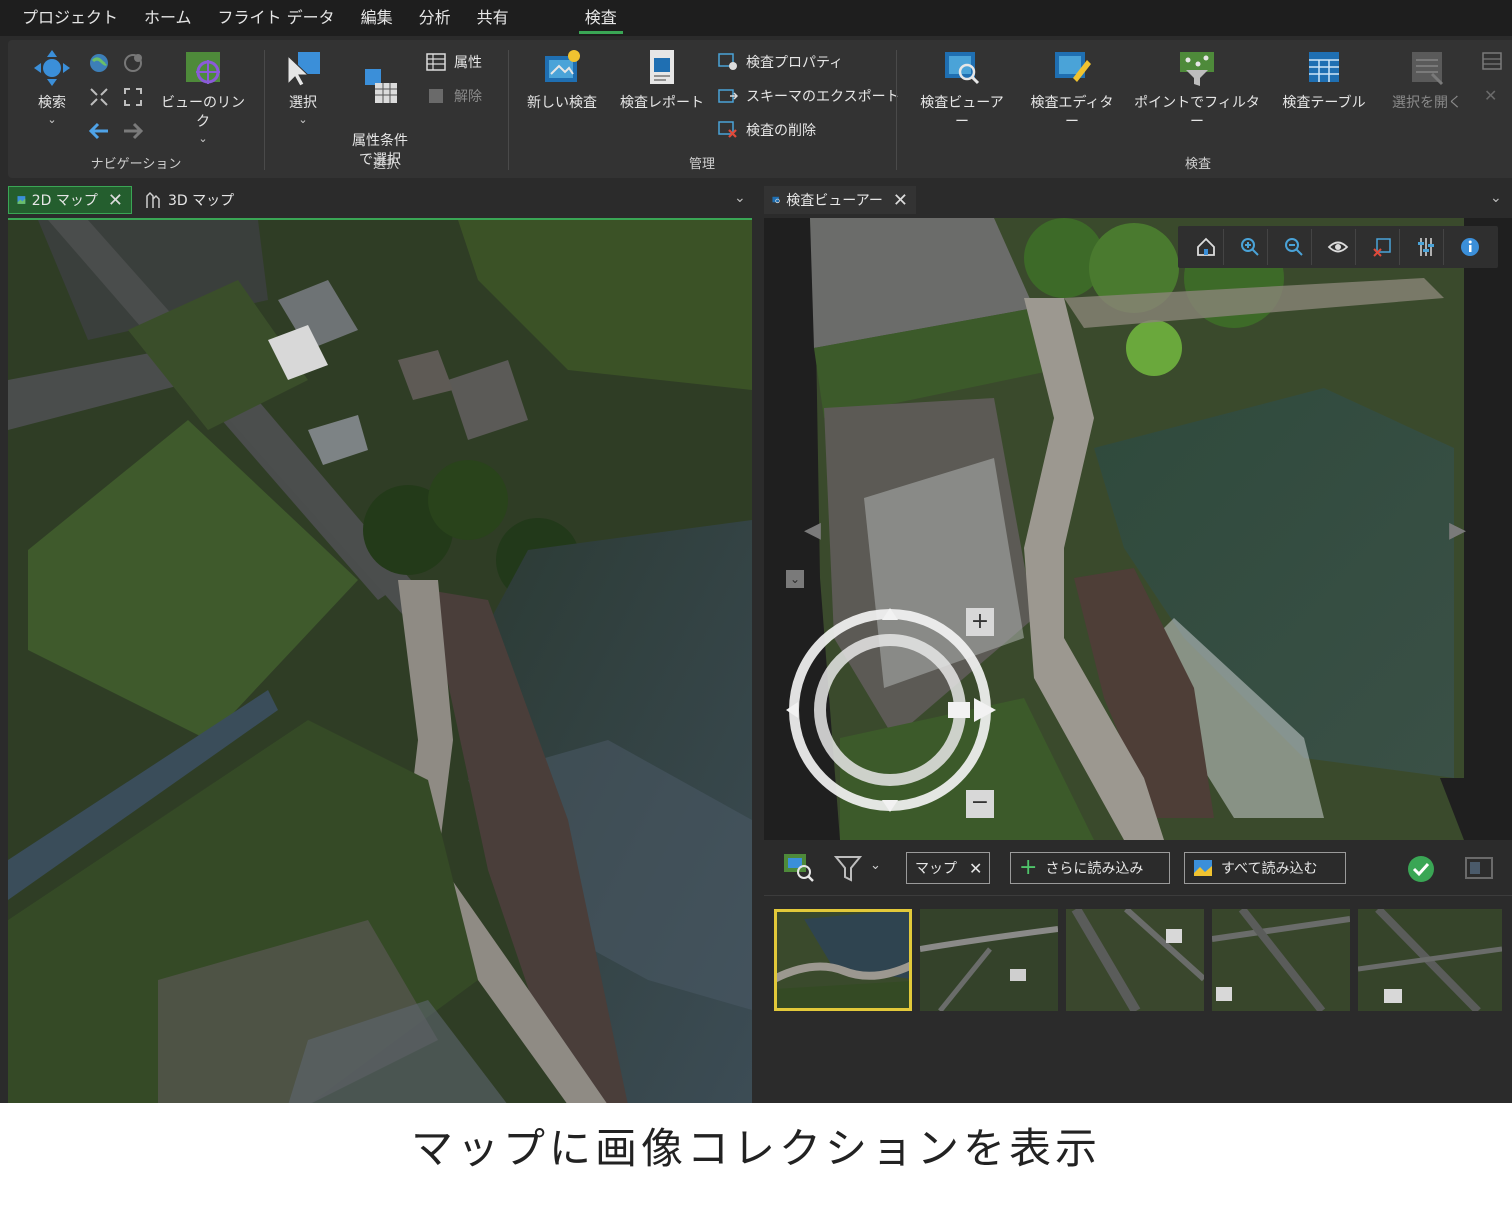  Describe the element at coordinates (798, 867) in the screenshot. I see `image-collection-icon` at that location.